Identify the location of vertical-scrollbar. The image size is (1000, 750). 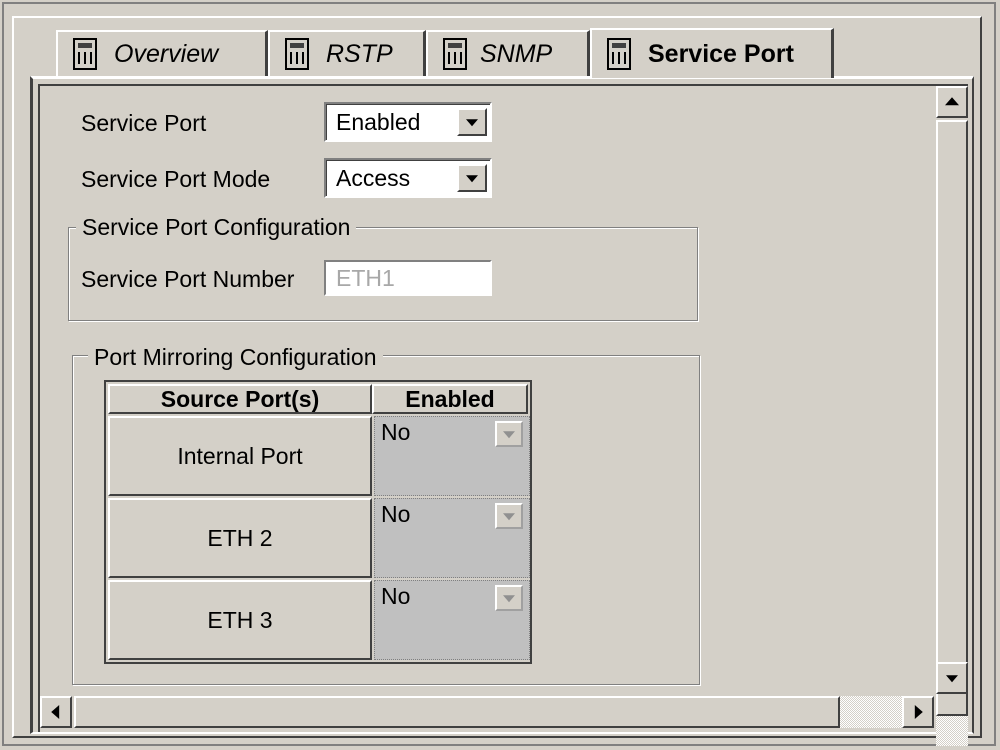
(953, 416).